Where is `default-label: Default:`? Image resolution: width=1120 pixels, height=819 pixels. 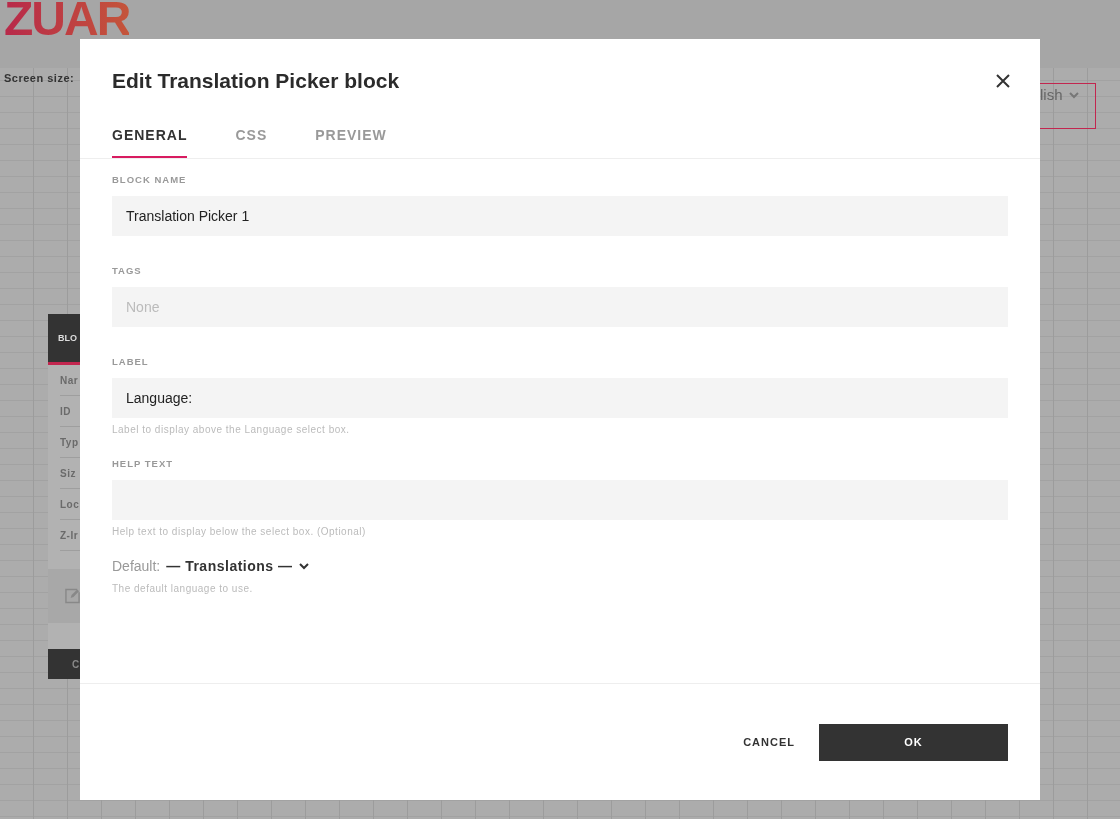
default-label: Default: is located at coordinates (136, 566).